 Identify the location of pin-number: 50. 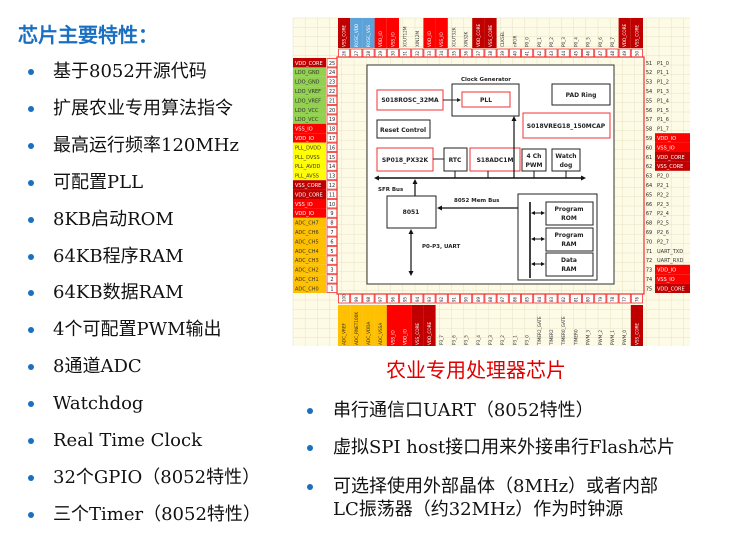
(636, 53).